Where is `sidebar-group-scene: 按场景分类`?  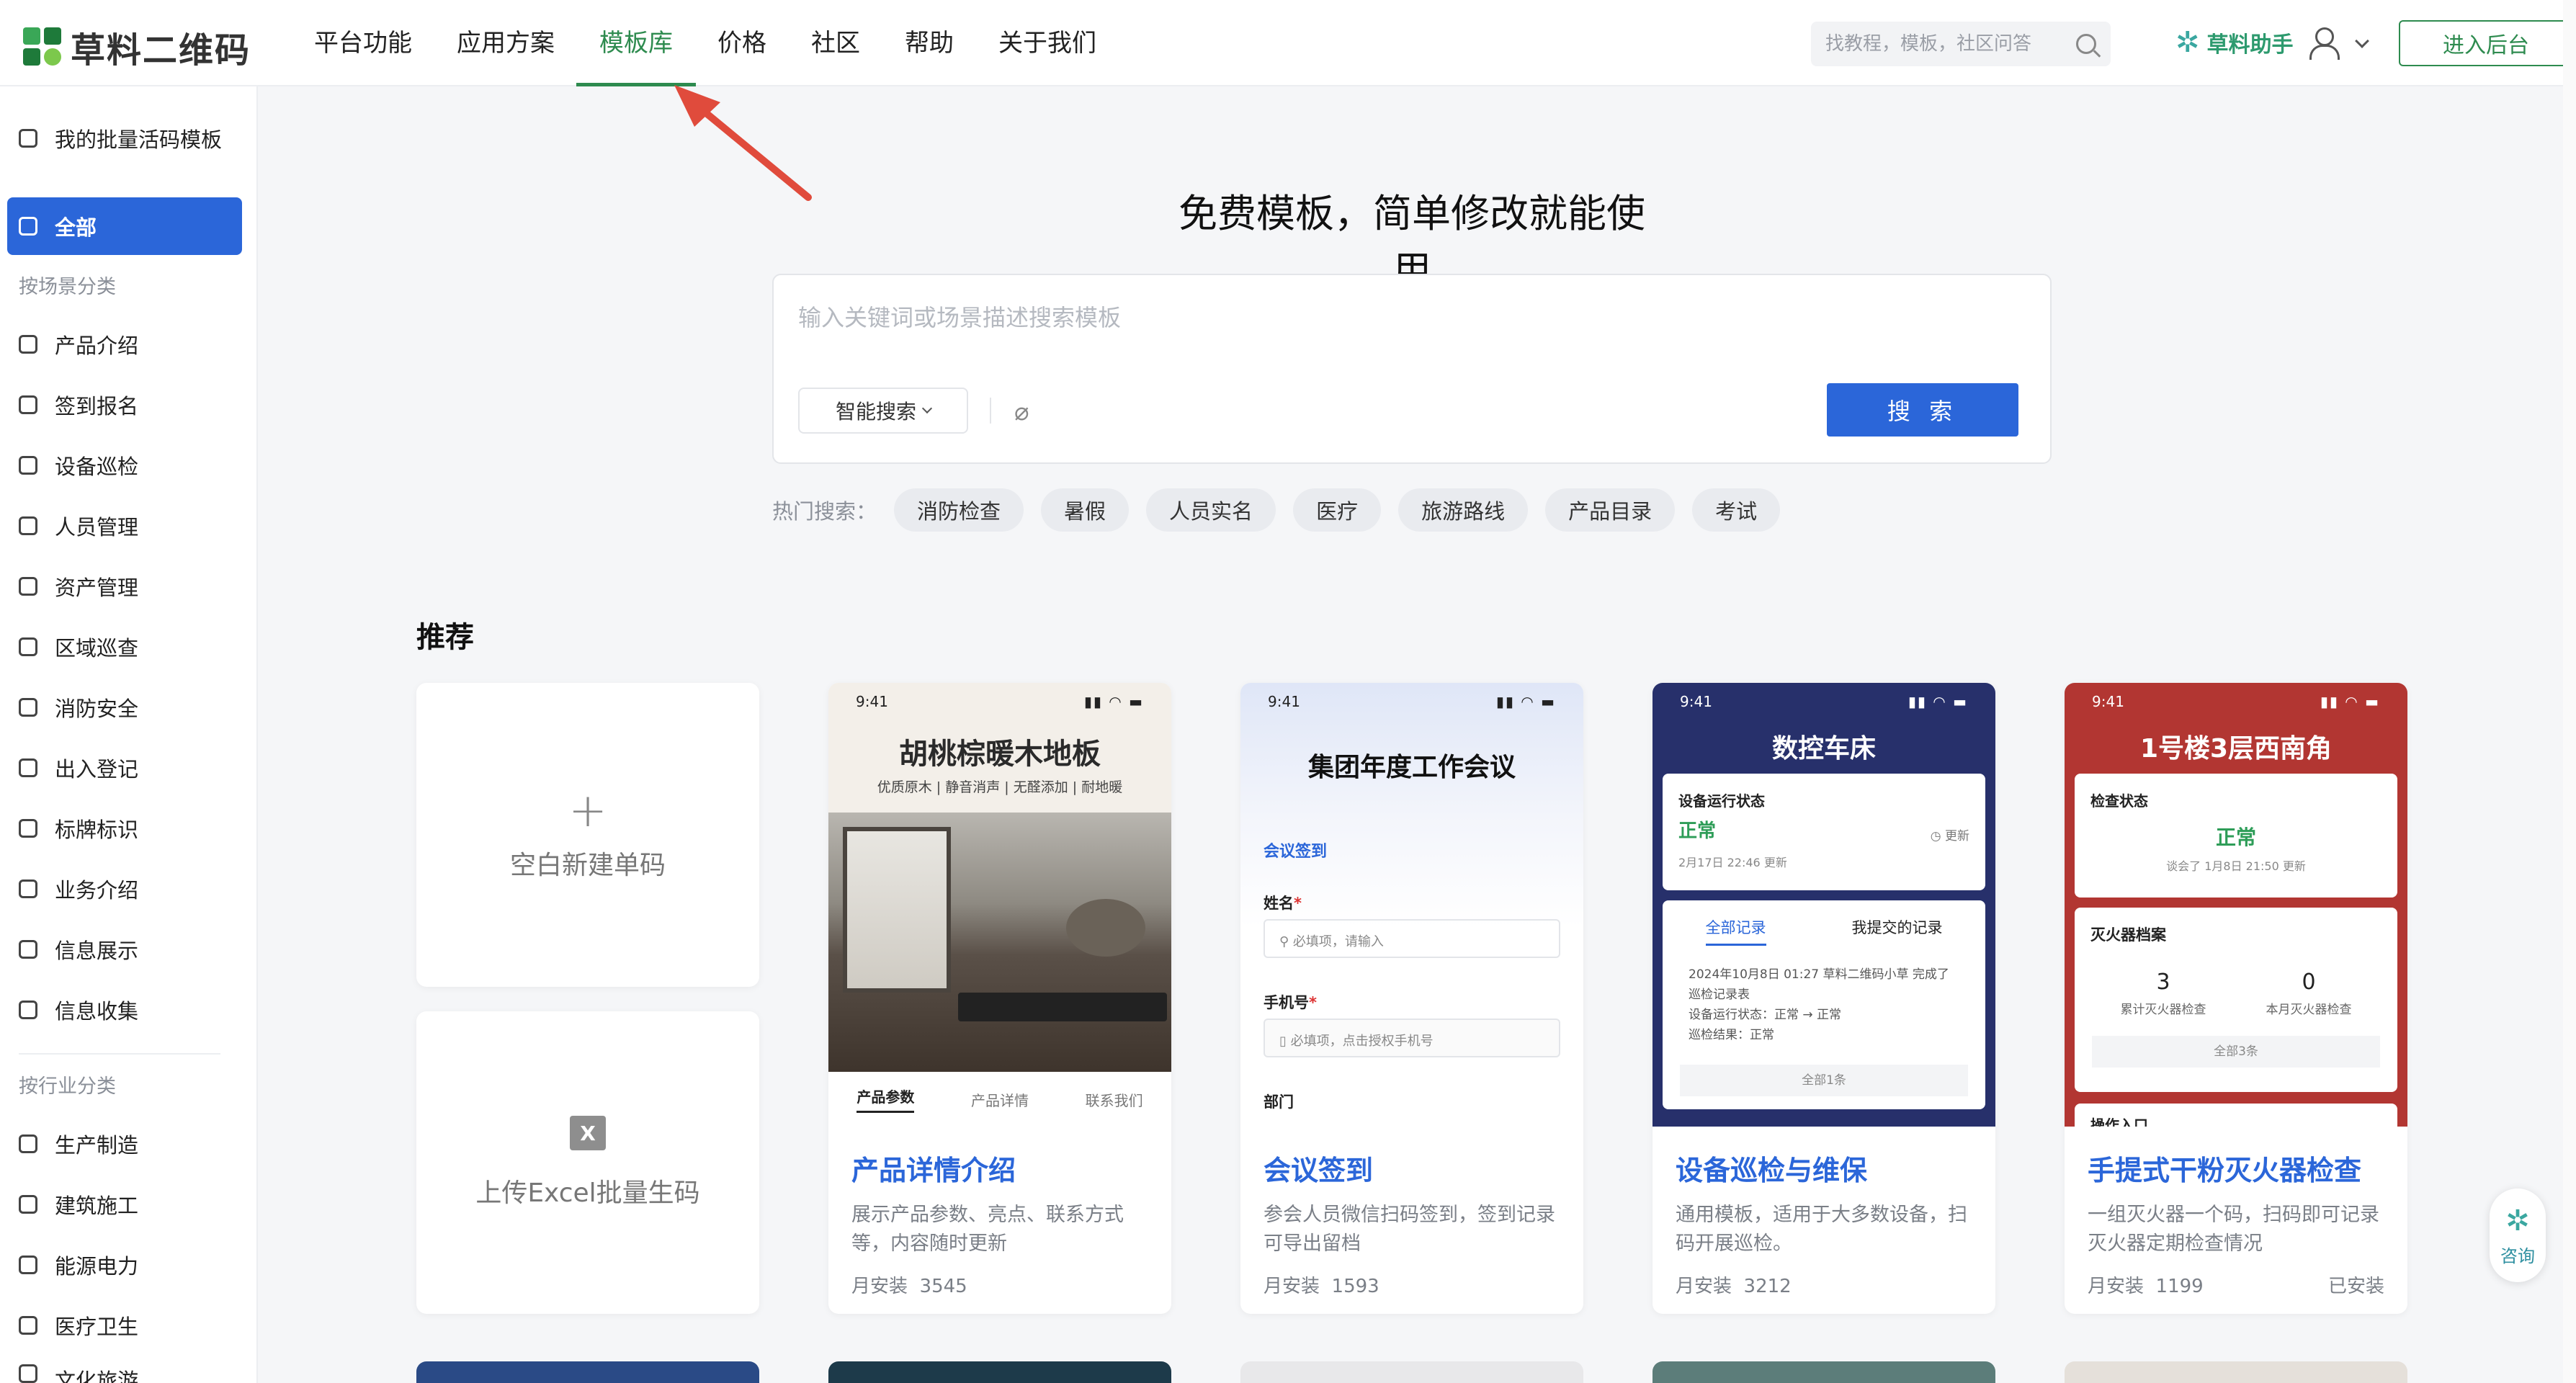 sidebar-group-scene: 按场景分类 is located at coordinates (67, 287).